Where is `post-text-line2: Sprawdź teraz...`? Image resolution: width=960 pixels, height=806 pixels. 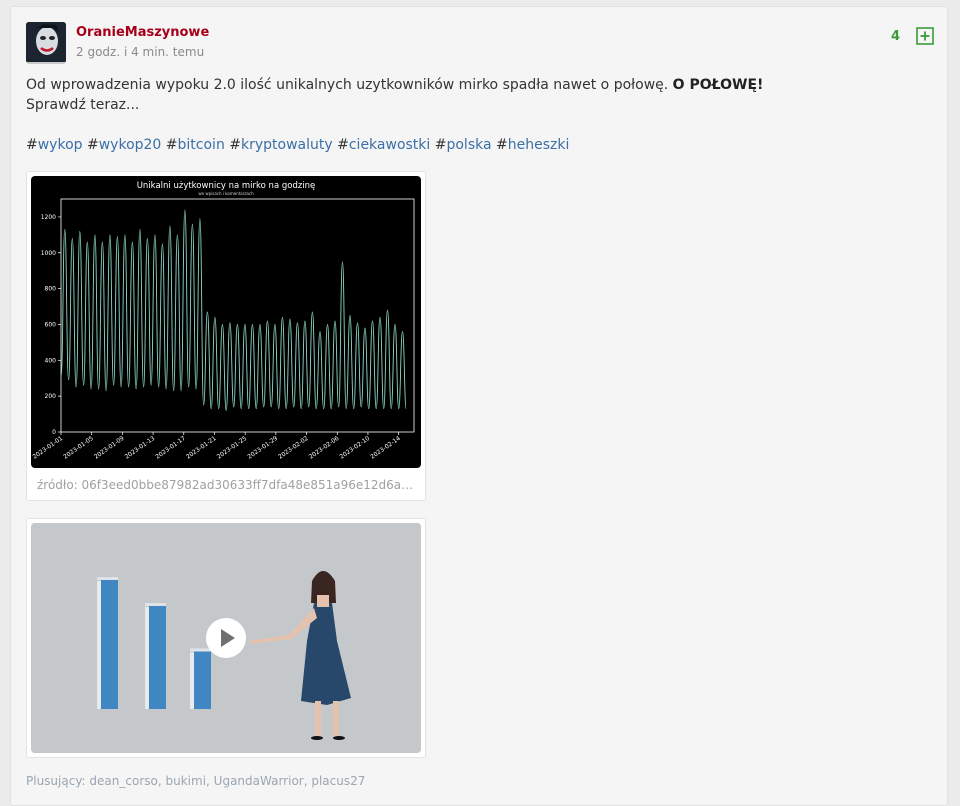 post-text-line2: Sprawdź teraz... is located at coordinates (83, 105).